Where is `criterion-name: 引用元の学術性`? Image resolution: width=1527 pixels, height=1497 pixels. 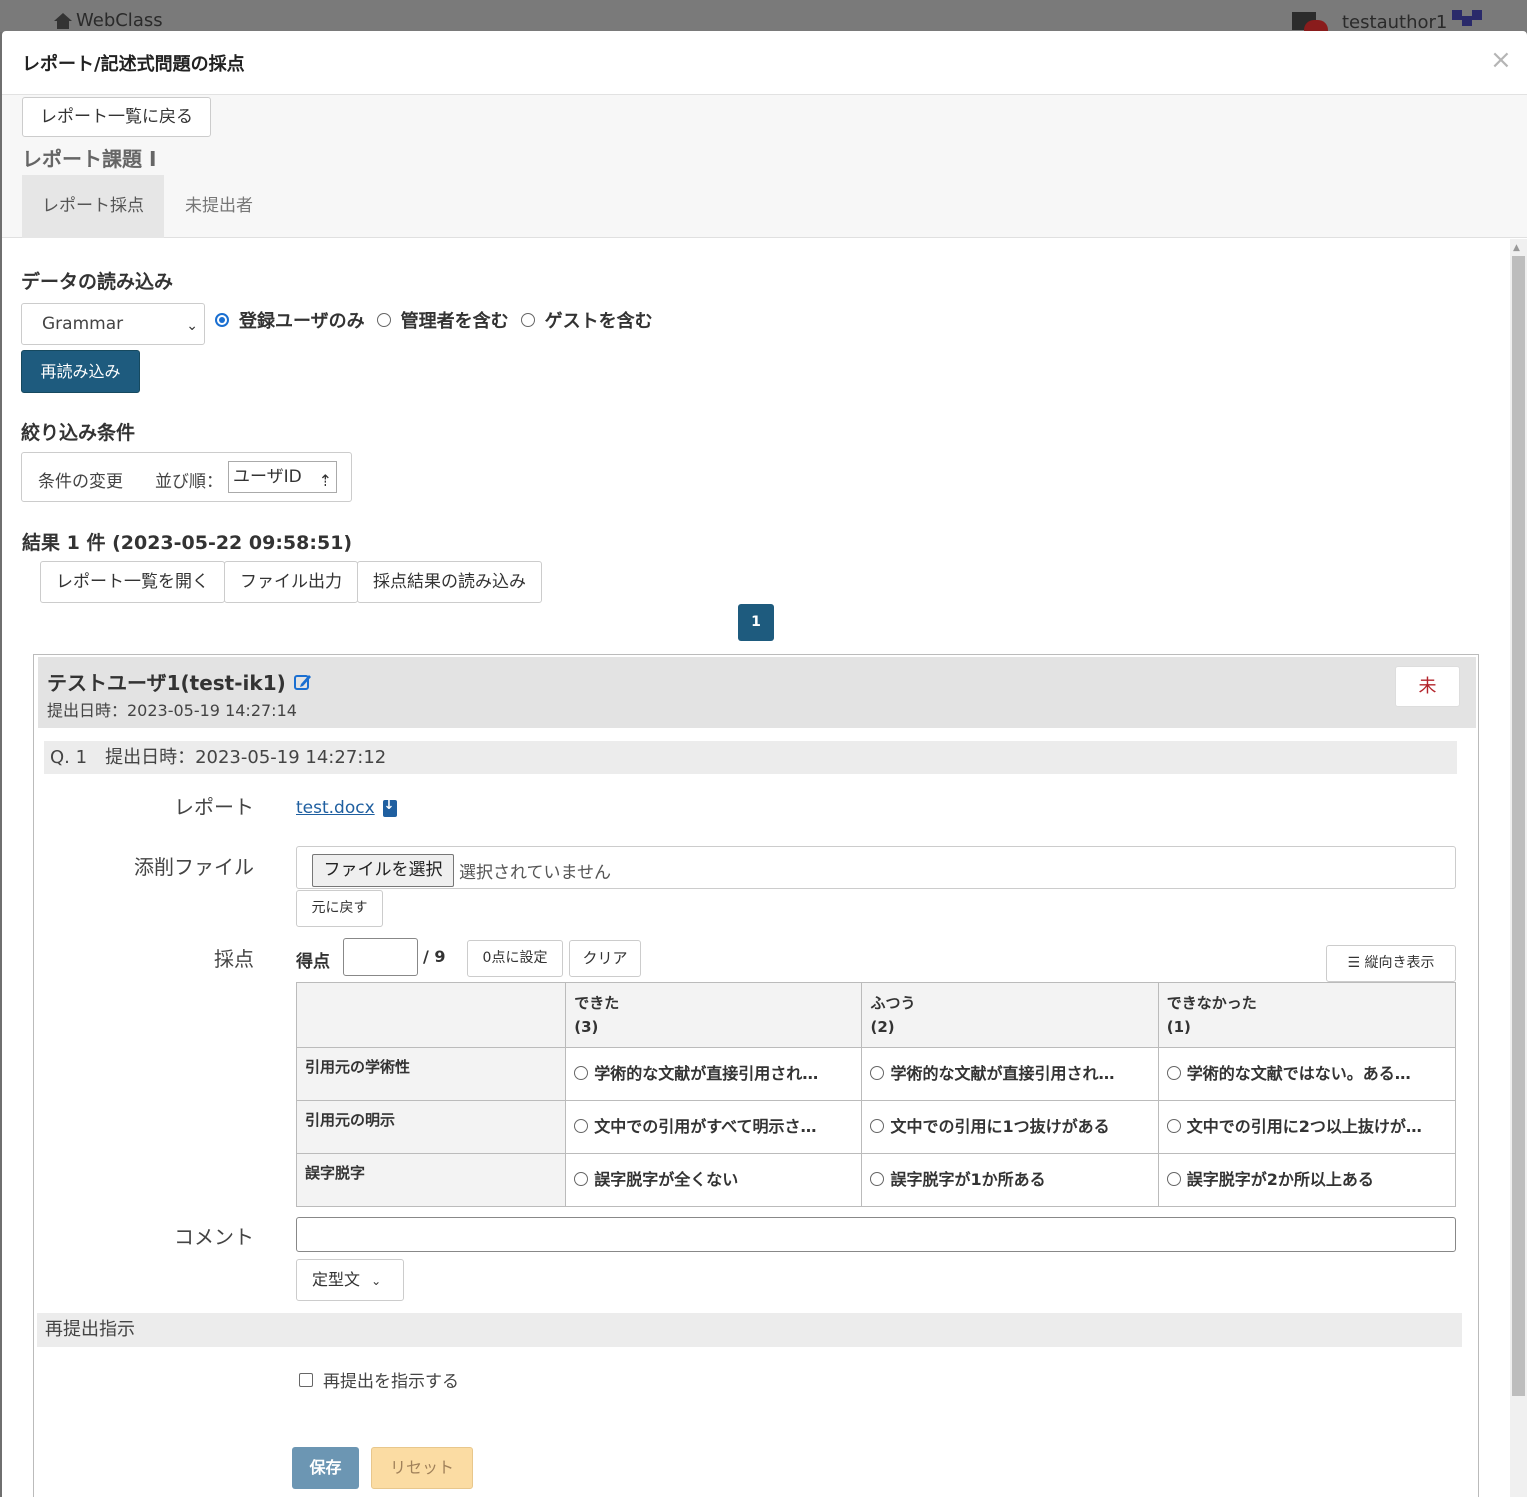 criterion-name: 引用元の学術性 is located at coordinates (431, 1074).